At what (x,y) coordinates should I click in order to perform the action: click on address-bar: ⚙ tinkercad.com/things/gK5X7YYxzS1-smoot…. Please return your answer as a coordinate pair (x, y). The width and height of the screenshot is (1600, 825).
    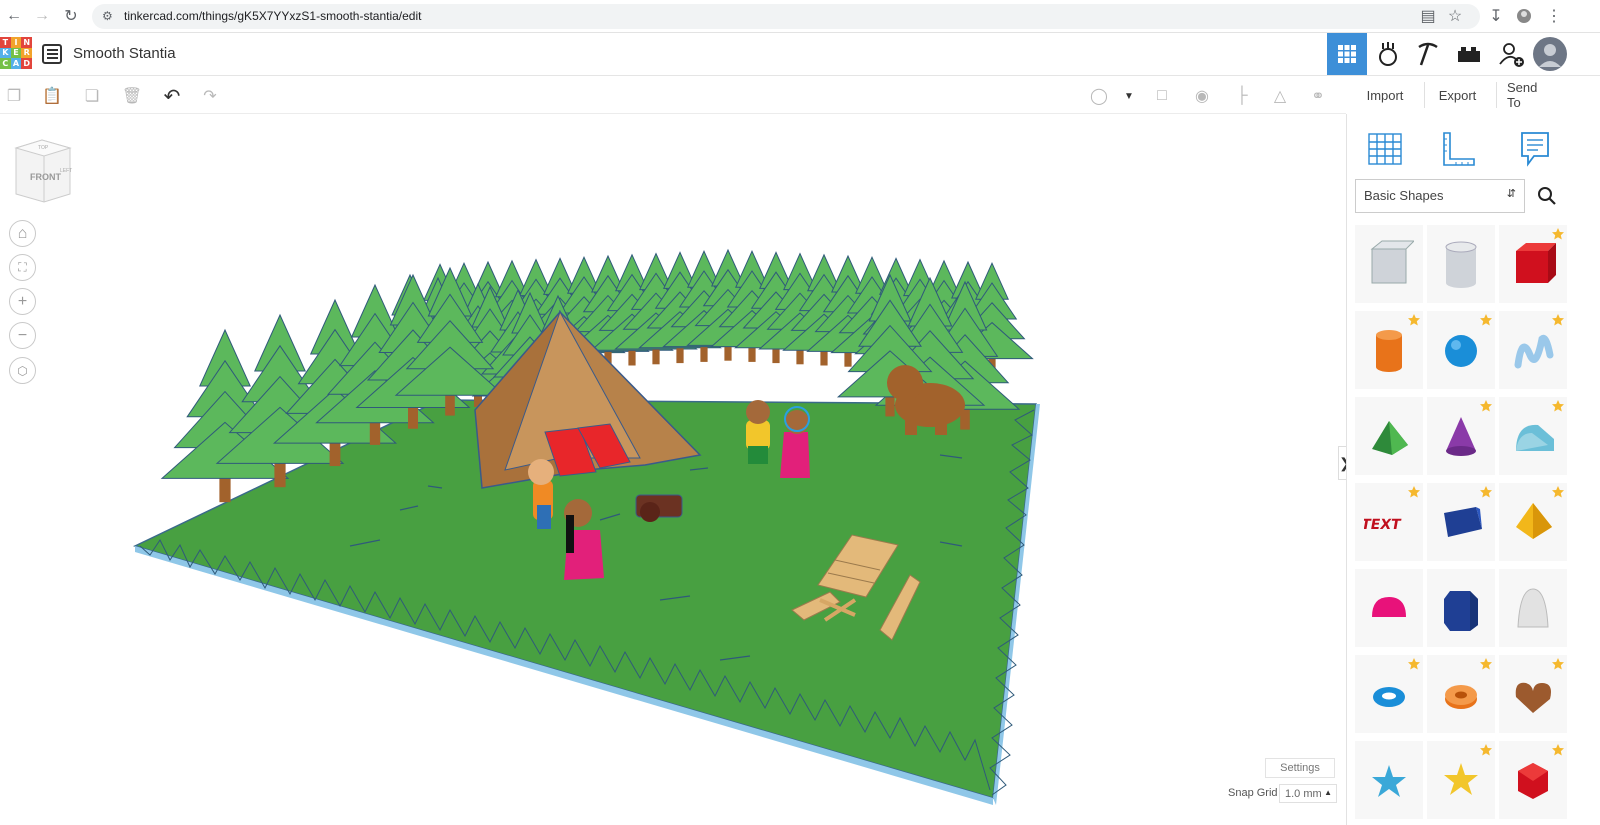
    Looking at the image, I should click on (786, 16).